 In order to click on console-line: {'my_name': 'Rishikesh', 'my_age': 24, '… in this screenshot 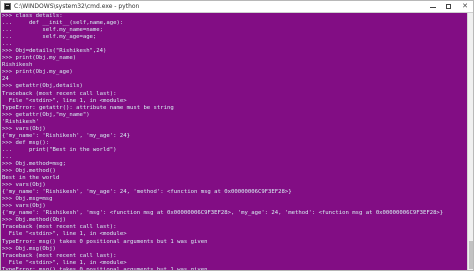, I will do `click(147, 192)`.